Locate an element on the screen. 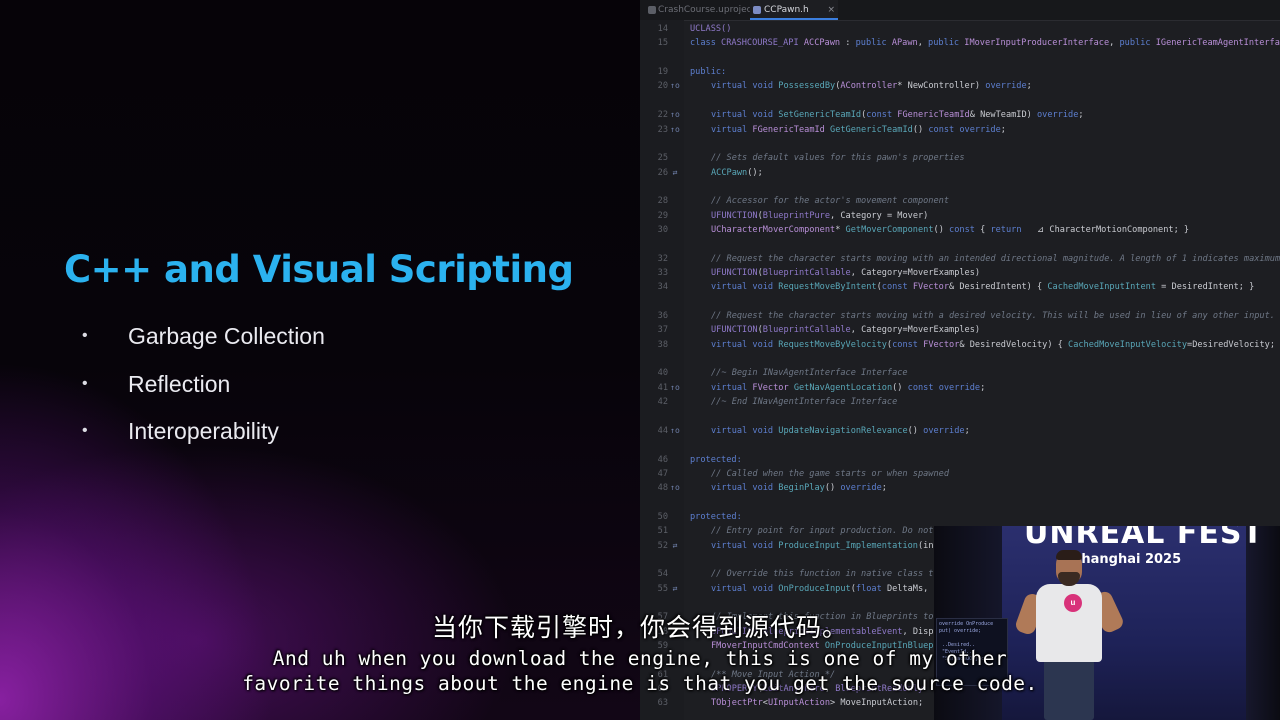  code-token: OnProduceInput is located at coordinates (814, 588).